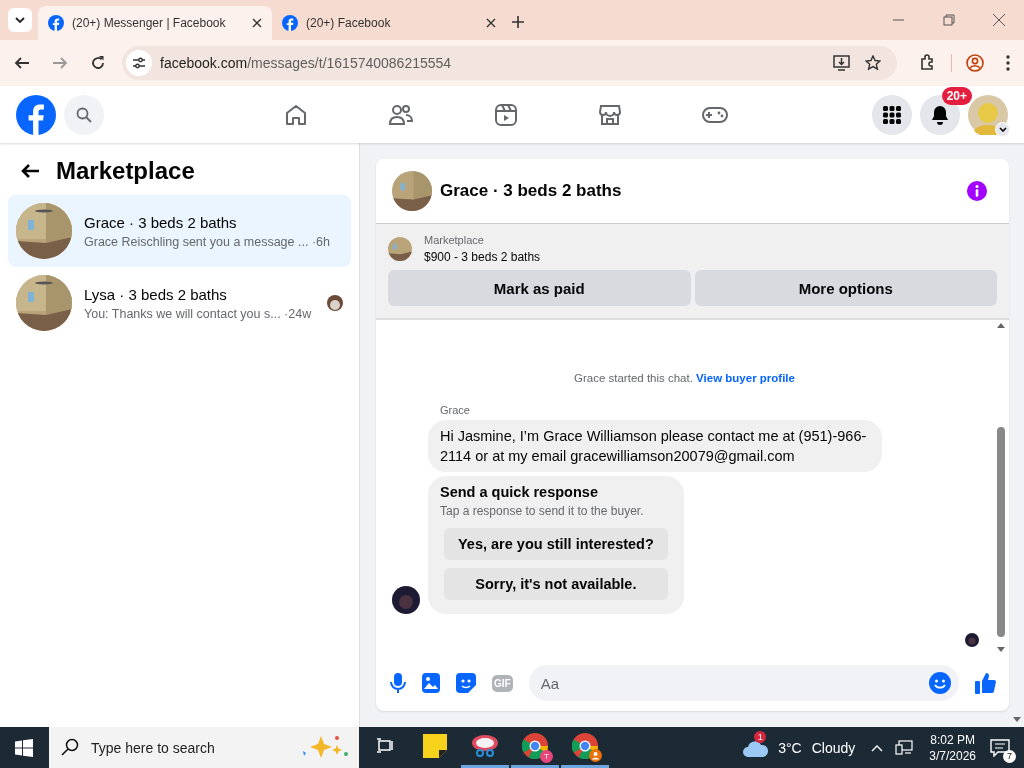 The height and width of the screenshot is (768, 1024). What do you see at coordinates (431, 683) in the screenshot?
I see `image-icon` at bounding box center [431, 683].